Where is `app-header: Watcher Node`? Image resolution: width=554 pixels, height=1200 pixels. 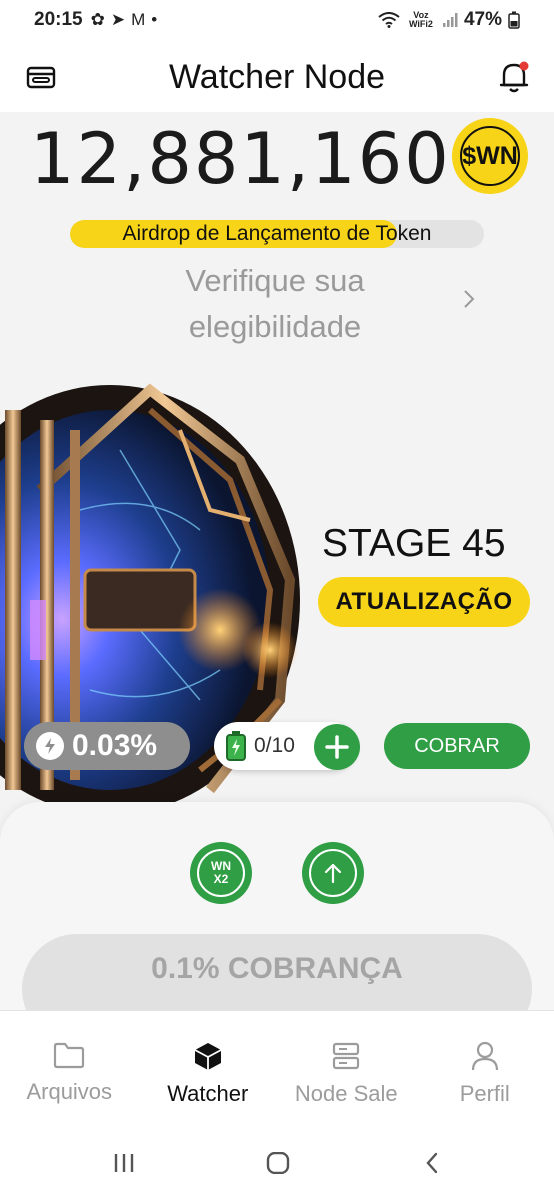 app-header: Watcher Node is located at coordinates (277, 76).